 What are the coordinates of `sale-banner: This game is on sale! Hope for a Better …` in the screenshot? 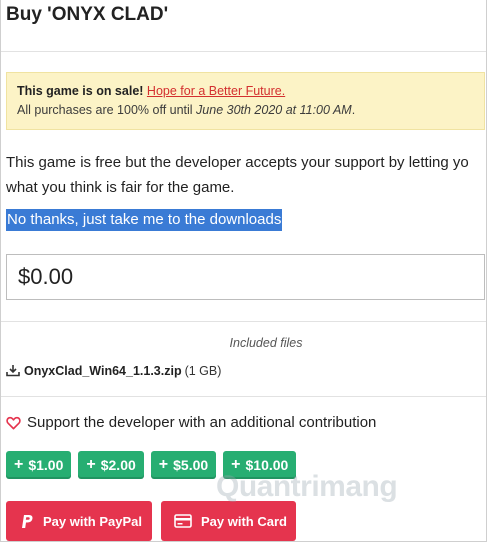 It's located at (245, 101).